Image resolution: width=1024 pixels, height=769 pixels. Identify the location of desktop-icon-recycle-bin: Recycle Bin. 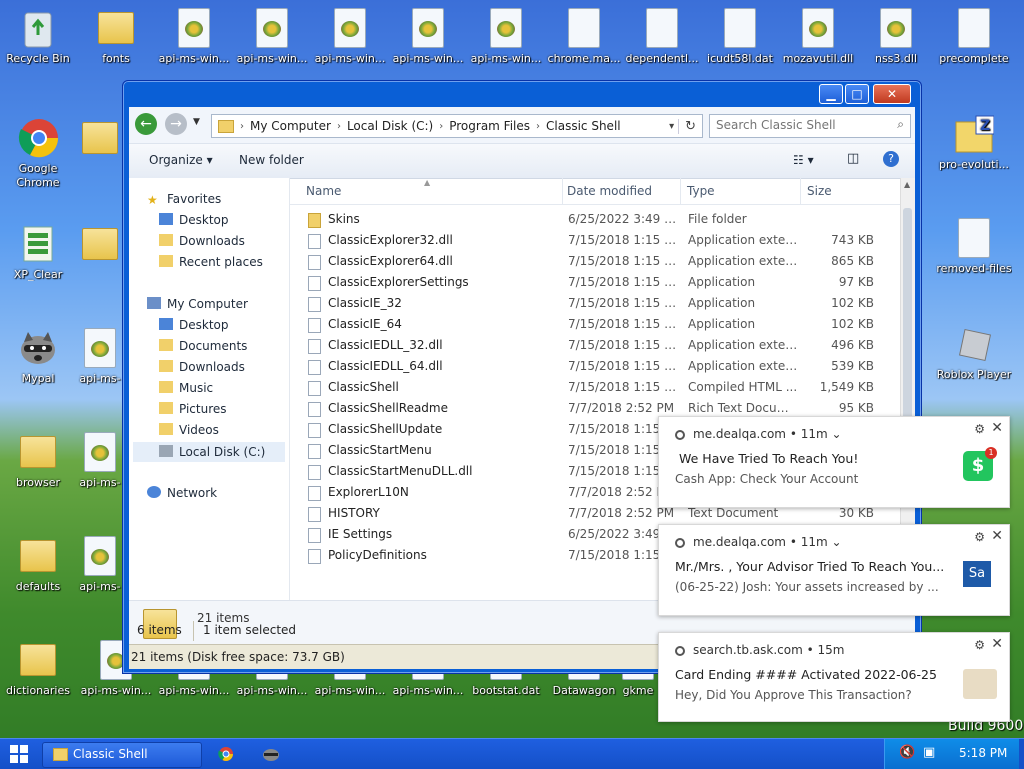
(38, 35).